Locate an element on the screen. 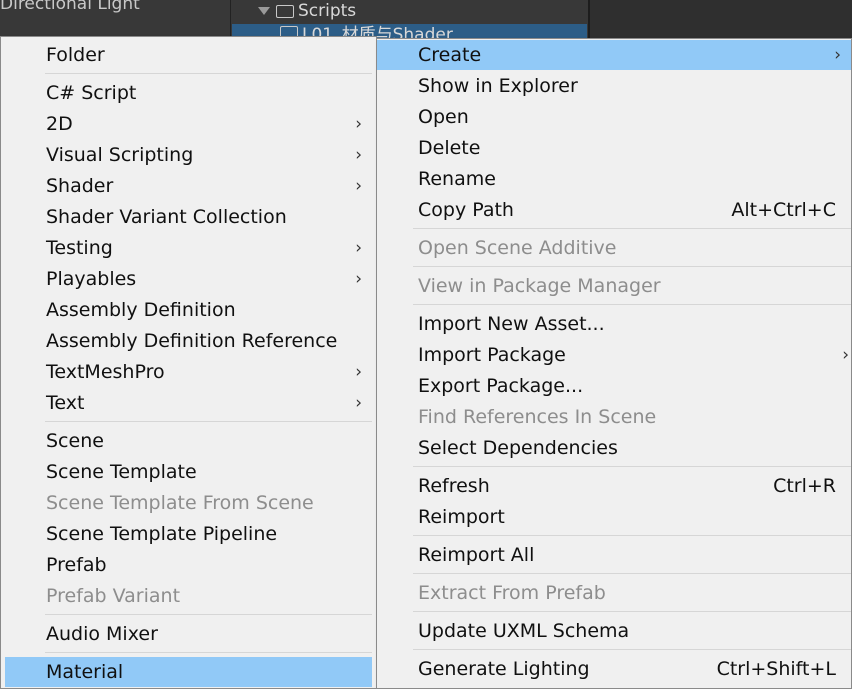 The height and width of the screenshot is (689, 852). inspector-panel is located at coordinates (720, 20).